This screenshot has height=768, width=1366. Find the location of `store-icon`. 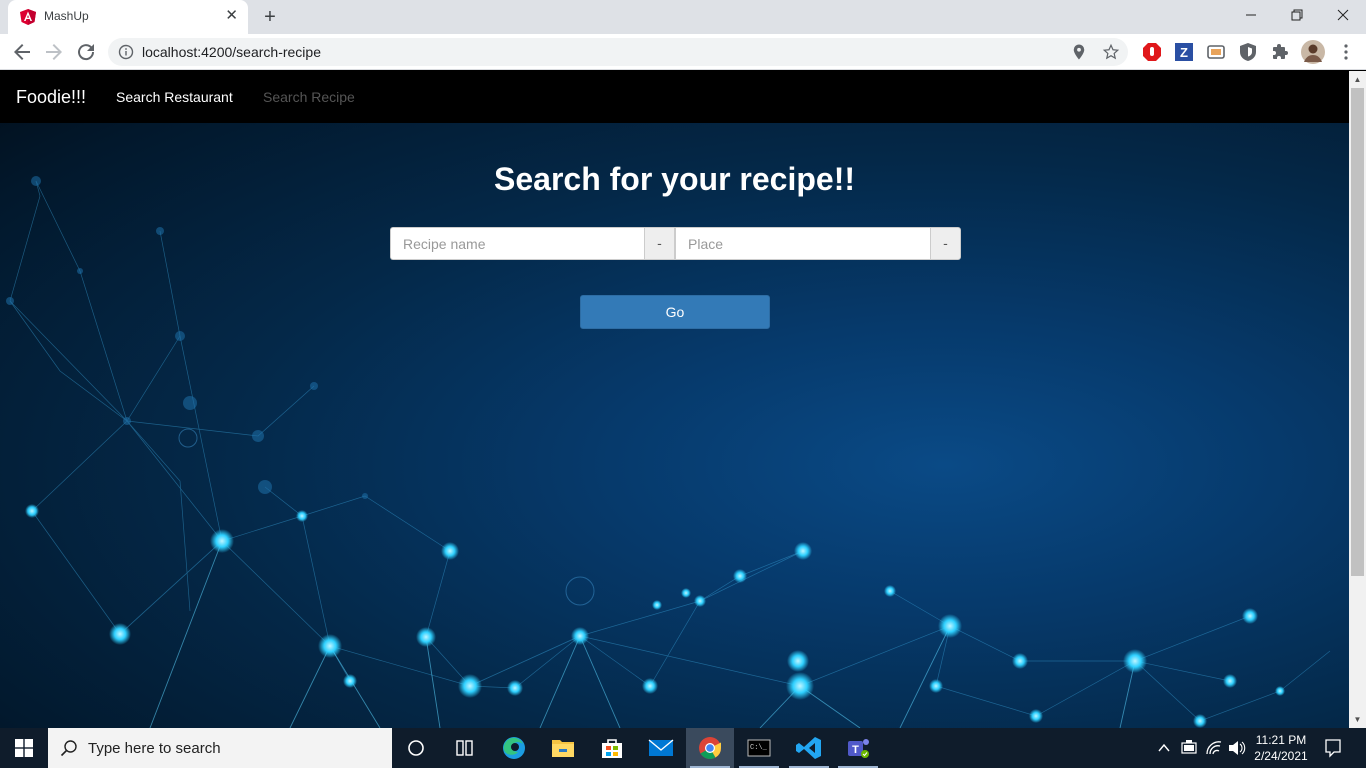

store-icon is located at coordinates (612, 748).